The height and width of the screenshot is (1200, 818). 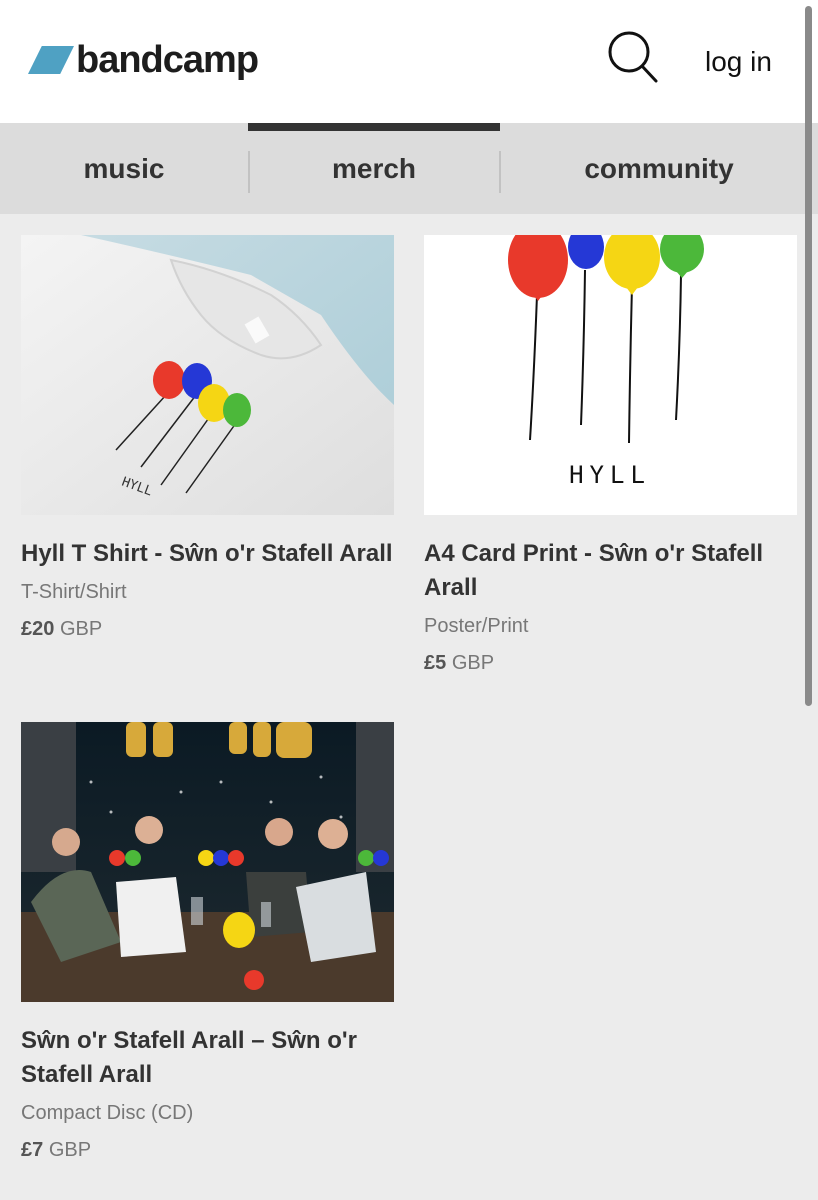 I want to click on top-header: bandcamp log in, so click(x=409, y=61).